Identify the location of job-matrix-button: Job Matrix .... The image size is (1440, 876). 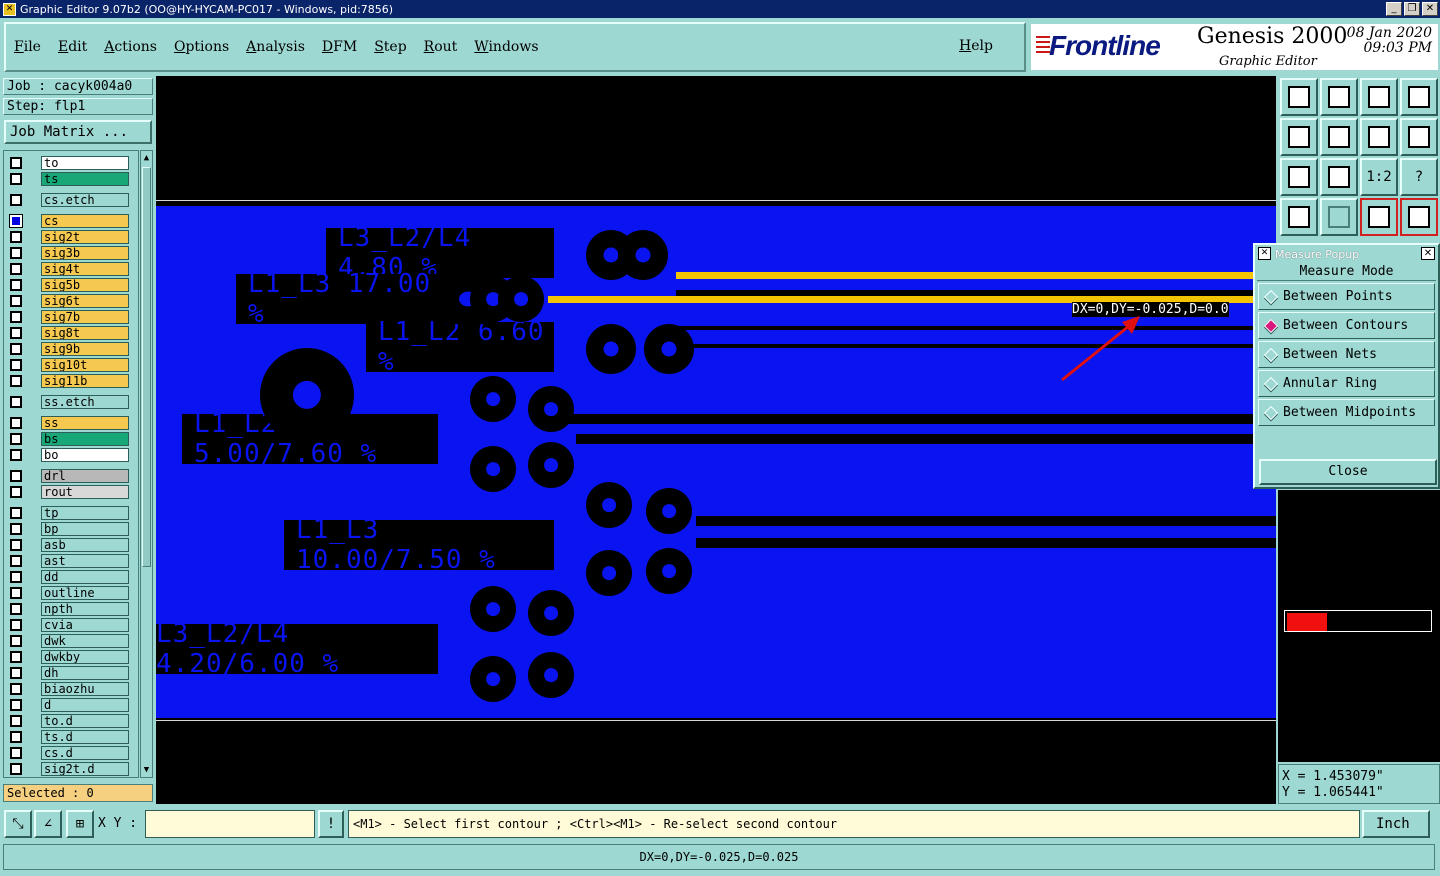
(78, 132).